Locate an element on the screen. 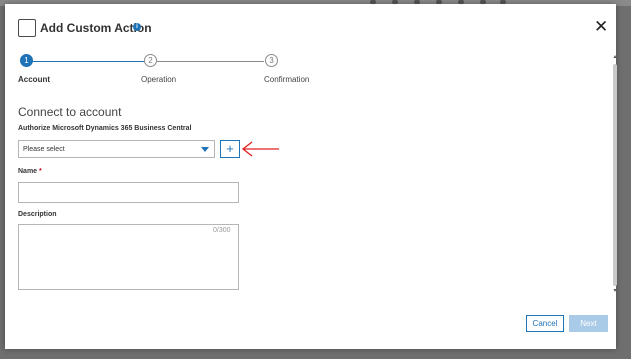 This screenshot has width=631, height=359. cancel-button: Cancel is located at coordinates (545, 323).